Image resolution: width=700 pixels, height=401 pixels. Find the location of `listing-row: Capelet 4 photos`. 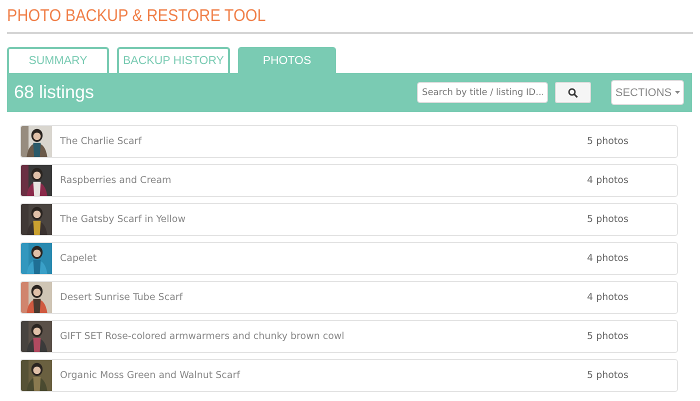

listing-row: Capelet 4 photos is located at coordinates (349, 258).